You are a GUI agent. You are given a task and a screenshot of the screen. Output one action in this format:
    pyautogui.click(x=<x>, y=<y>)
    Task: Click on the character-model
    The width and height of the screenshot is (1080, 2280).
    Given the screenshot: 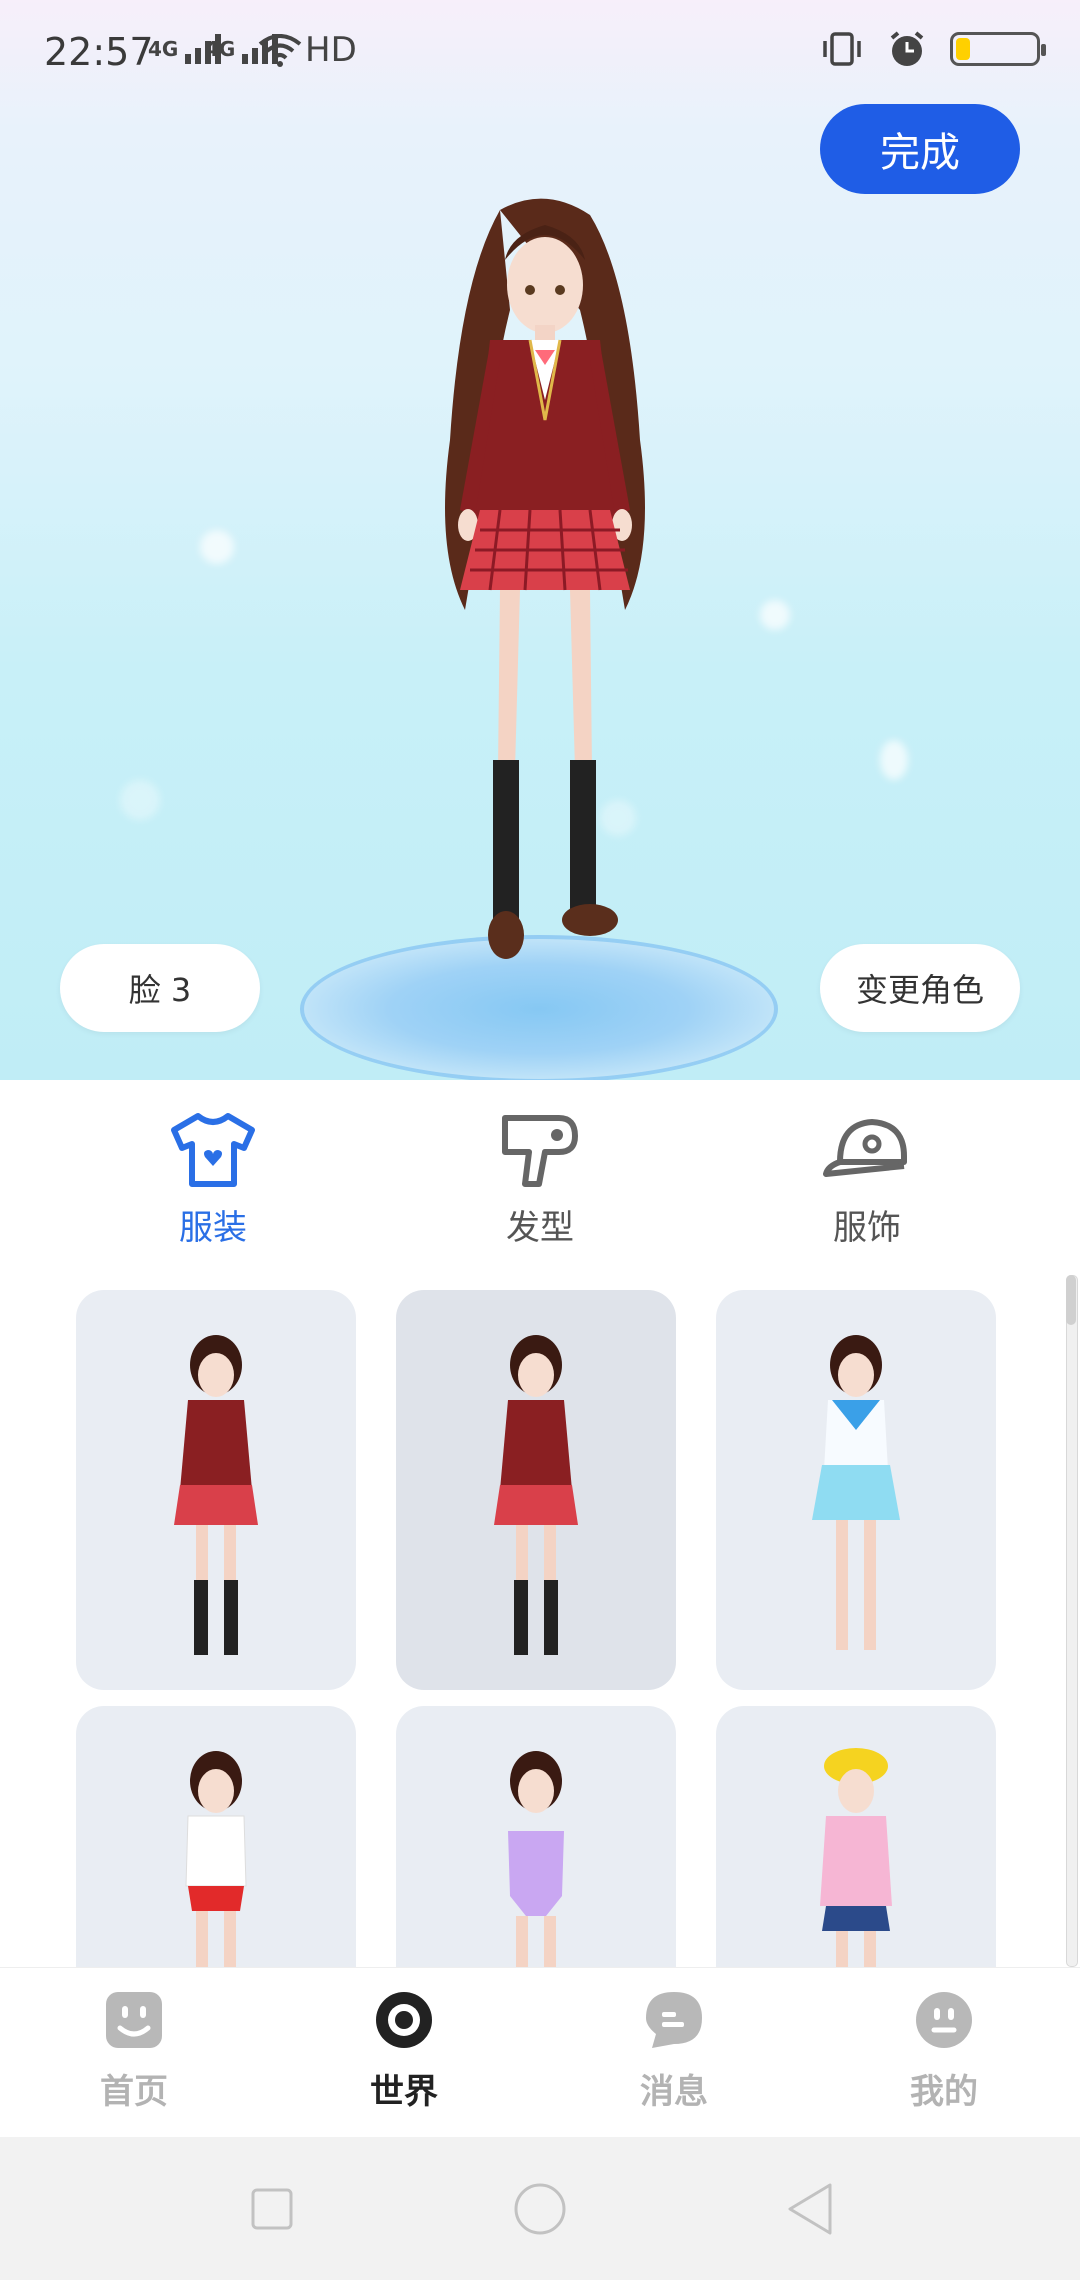 What is the action you would take?
    pyautogui.click(x=545, y=600)
    